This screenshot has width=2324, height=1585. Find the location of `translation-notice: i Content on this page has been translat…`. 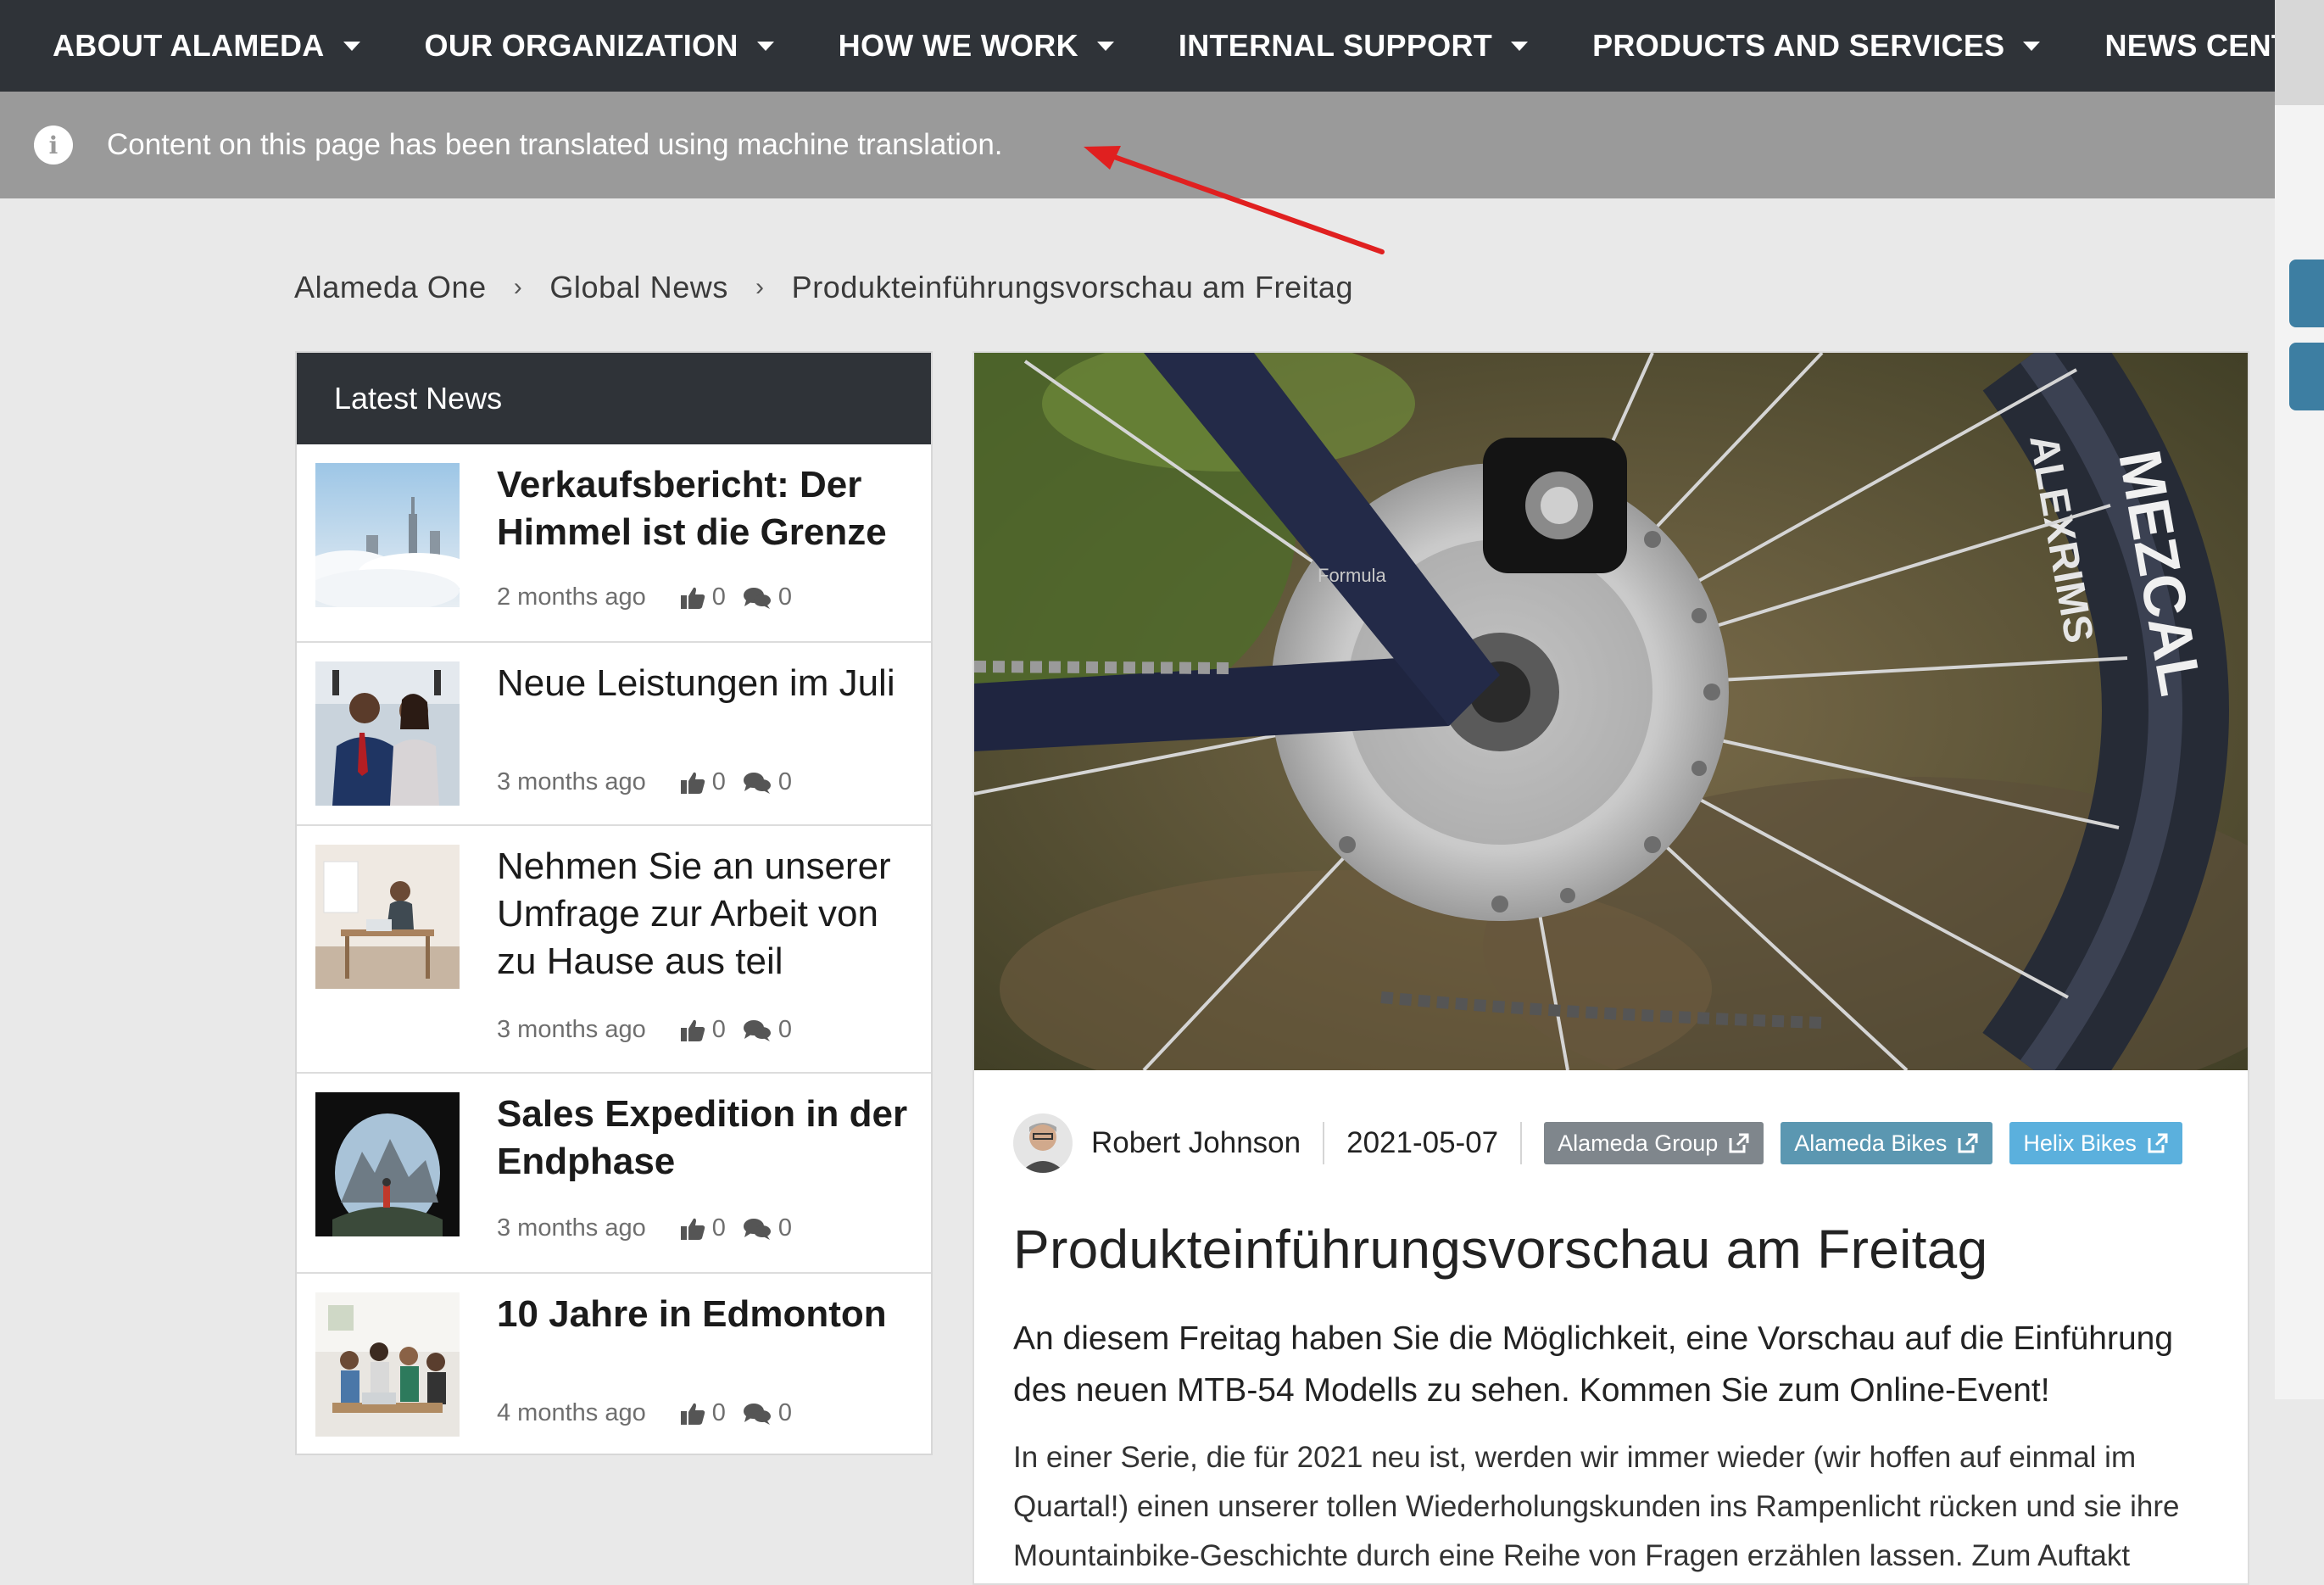

translation-notice: i Content on this page has been translat… is located at coordinates (1138, 145).